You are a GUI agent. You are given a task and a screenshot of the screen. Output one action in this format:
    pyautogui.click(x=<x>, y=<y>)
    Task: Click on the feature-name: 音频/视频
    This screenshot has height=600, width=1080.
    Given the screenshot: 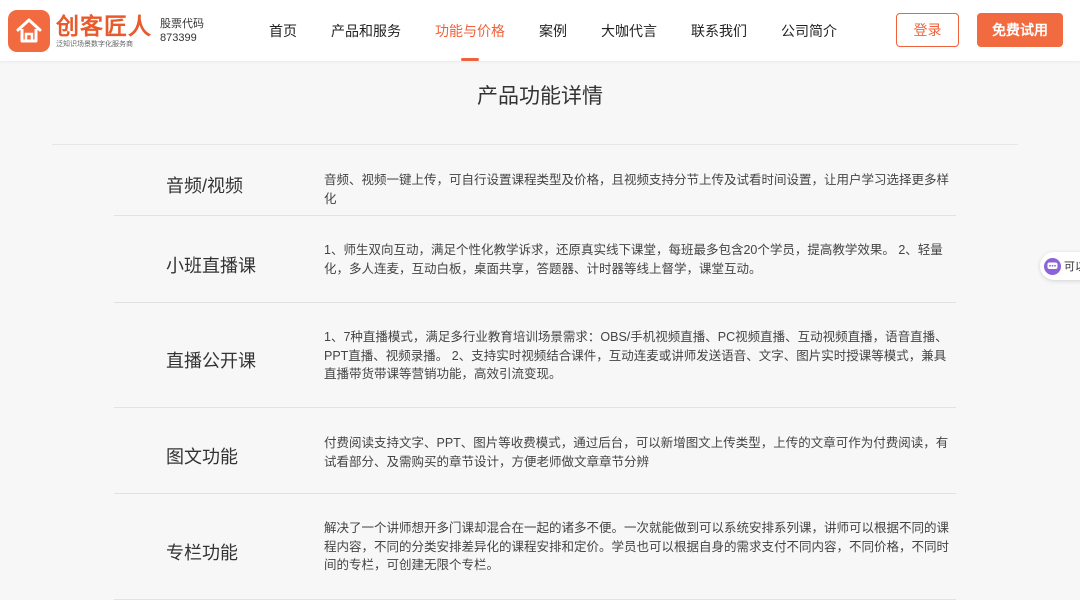 What is the action you would take?
    pyautogui.click(x=205, y=186)
    